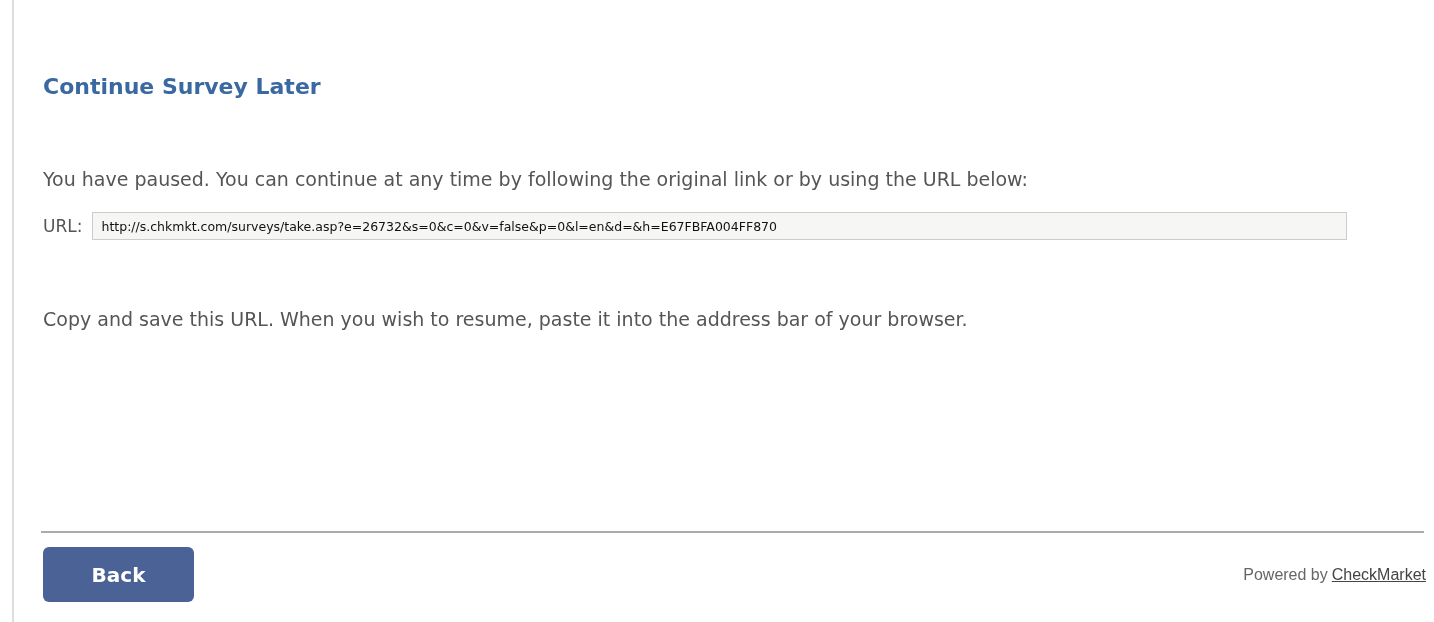 This screenshot has width=1434, height=622. Describe the element at coordinates (182, 87) in the screenshot. I see `page-title: Continue Survey Later` at that location.